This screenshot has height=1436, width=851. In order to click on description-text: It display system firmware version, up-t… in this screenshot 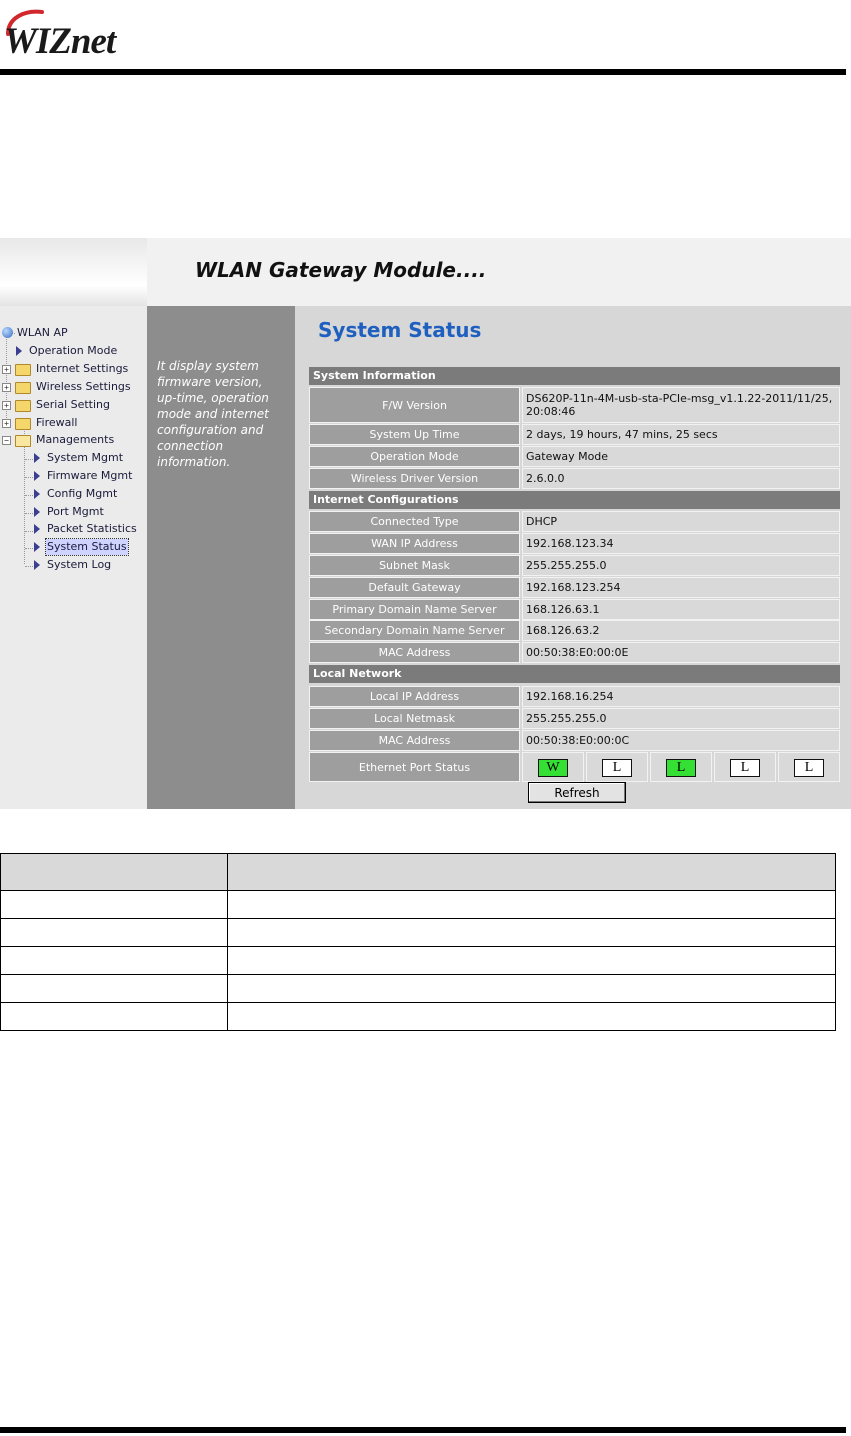, I will do `click(213, 414)`.